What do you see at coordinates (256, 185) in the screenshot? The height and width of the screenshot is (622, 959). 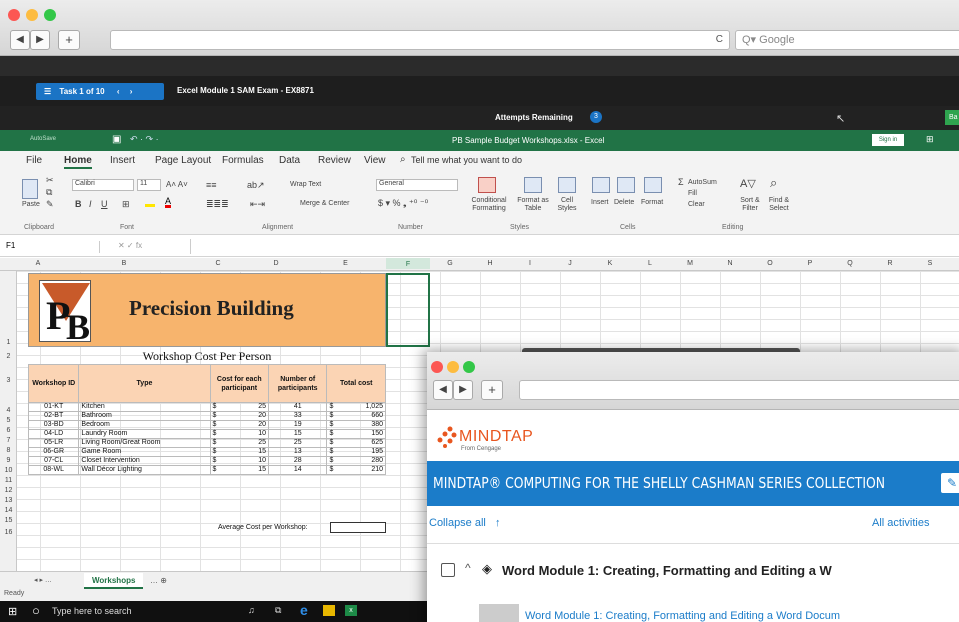 I see `orientation-icon: ab↗` at bounding box center [256, 185].